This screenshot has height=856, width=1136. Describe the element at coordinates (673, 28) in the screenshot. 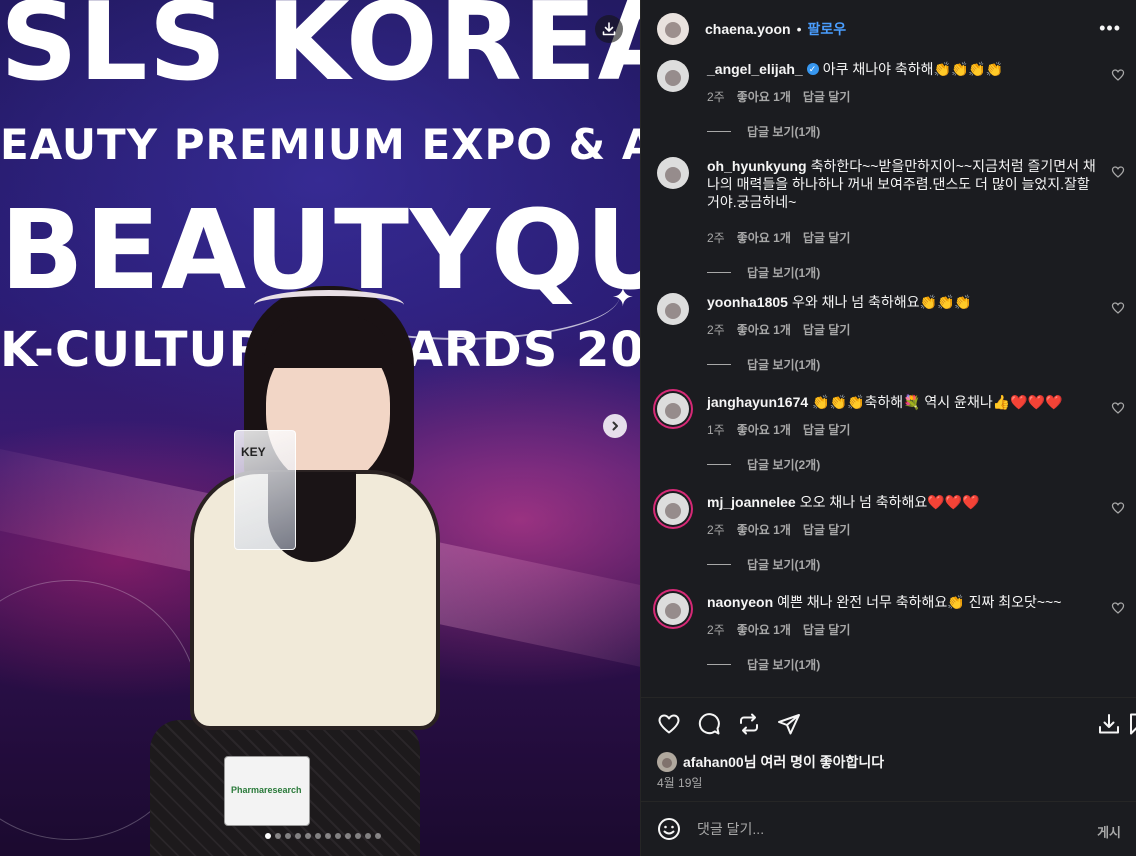

I see `author-avatar` at that location.